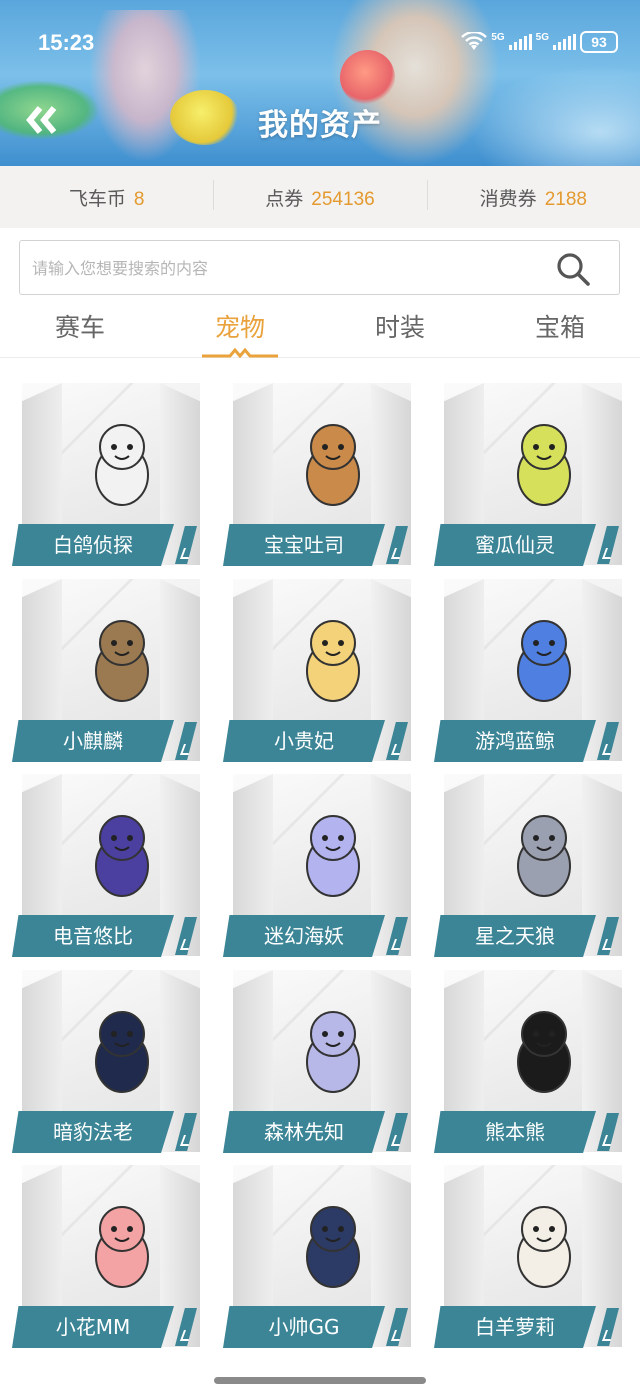 This screenshot has width=640, height=1400. Describe the element at coordinates (320, 1380) in the screenshot. I see `home-indicator` at that location.